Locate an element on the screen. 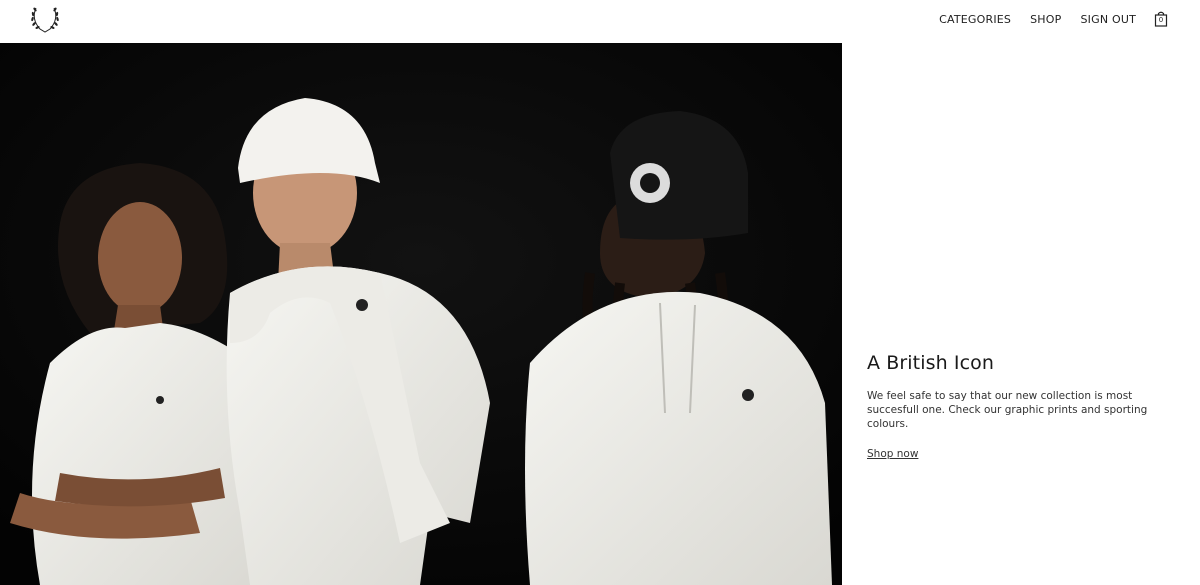  nav-shop: SHOP is located at coordinates (1045, 19).